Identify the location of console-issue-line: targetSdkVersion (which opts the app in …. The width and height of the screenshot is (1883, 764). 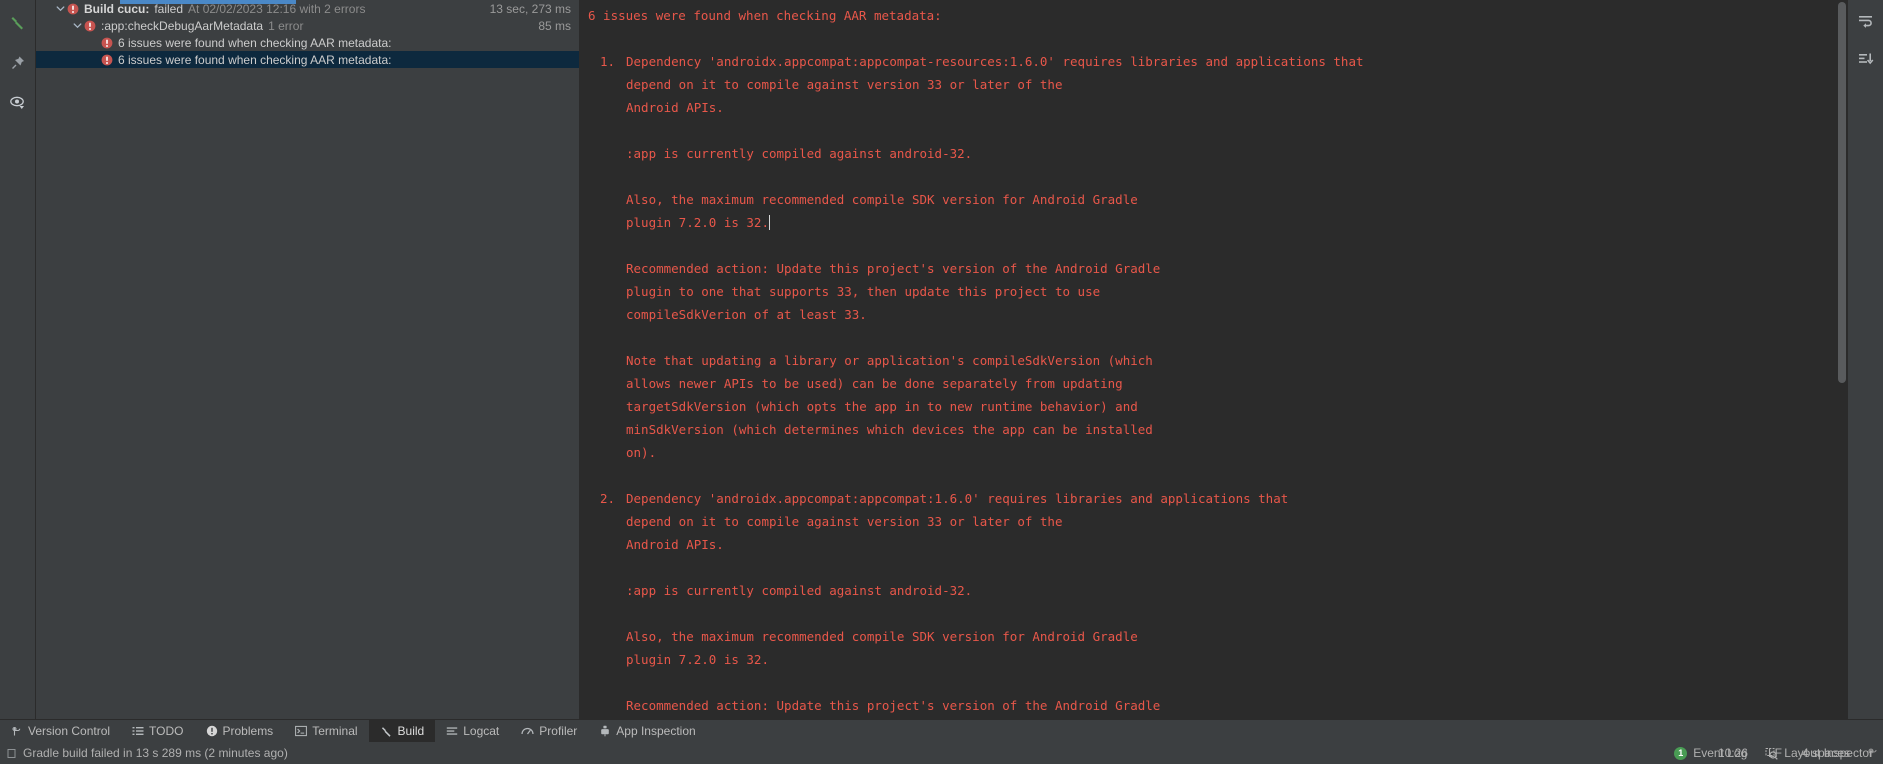
(882, 406).